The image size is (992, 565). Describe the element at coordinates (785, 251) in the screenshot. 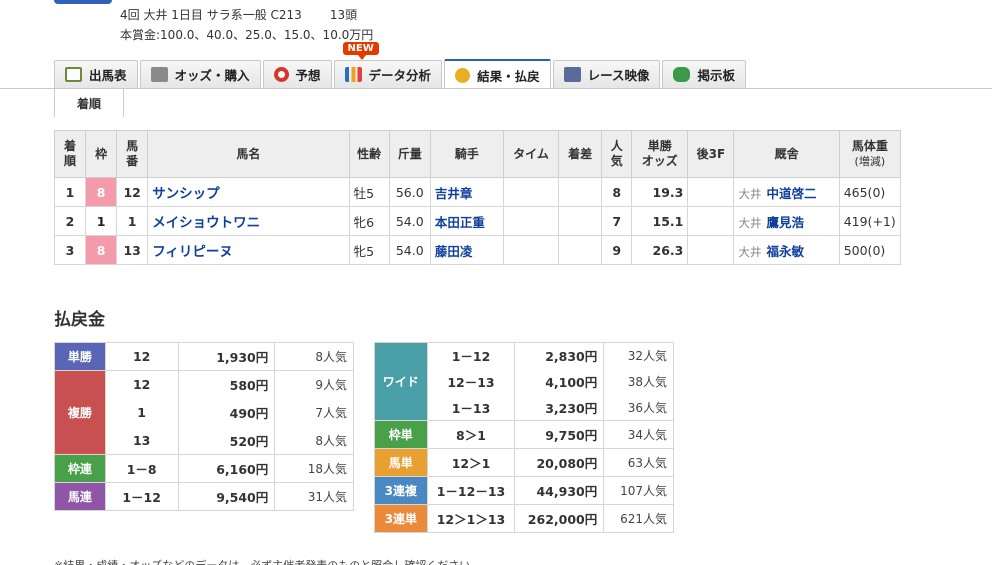

I see `trainer-link: 福永敏` at that location.